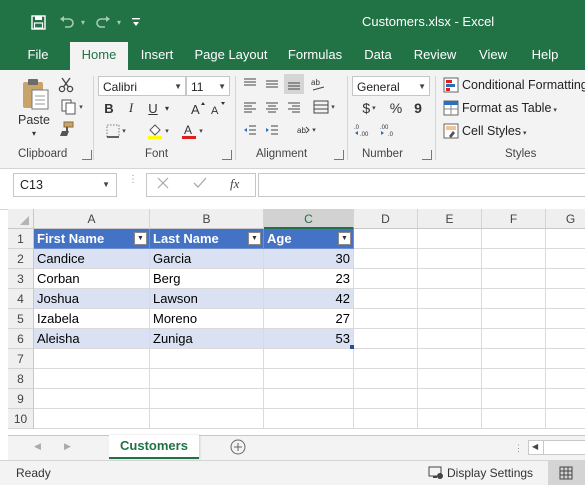 The width and height of the screenshot is (585, 491). I want to click on filter-dropdown-icon: ▼, so click(344, 238).